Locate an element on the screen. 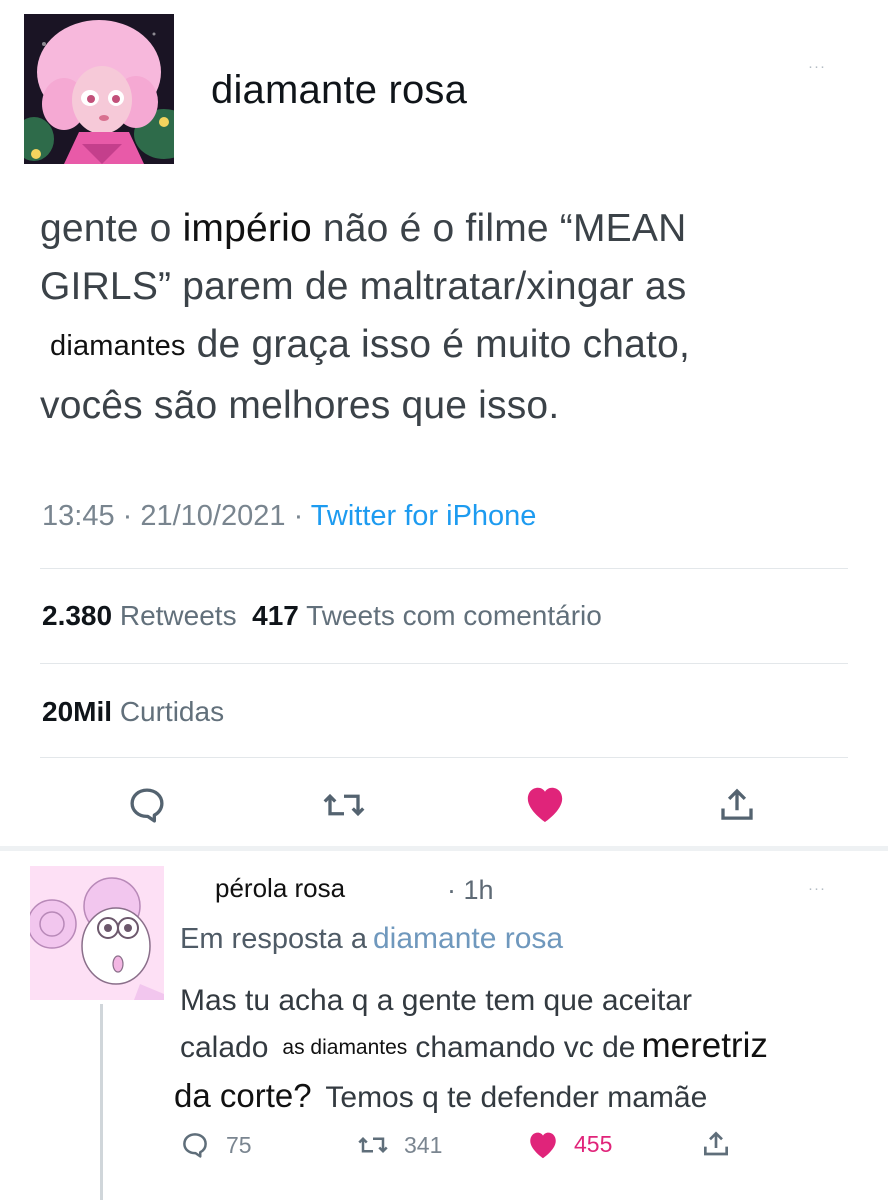 Image resolution: width=888 pixels, height=1200 pixels. reply-button is located at coordinates (147, 805).